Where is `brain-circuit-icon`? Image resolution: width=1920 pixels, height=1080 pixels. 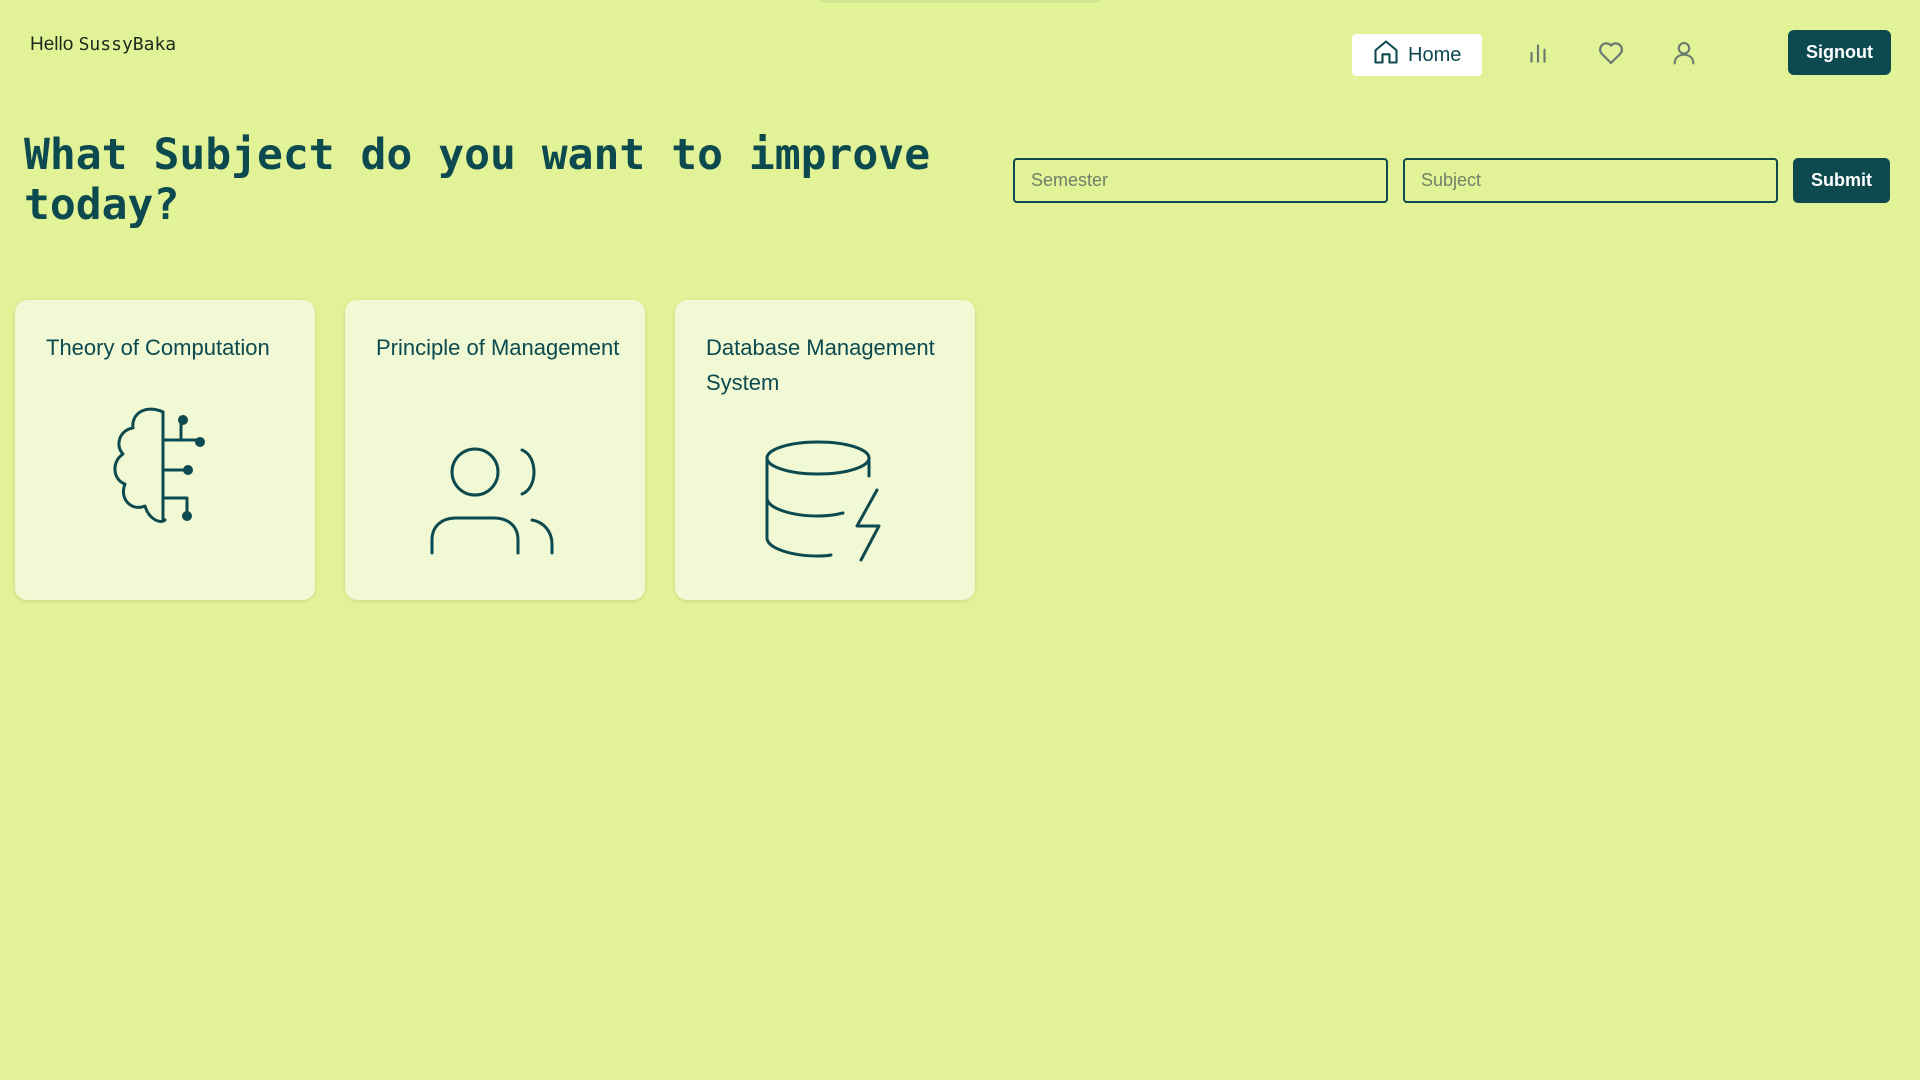
brain-circuit-icon is located at coordinates (164, 469).